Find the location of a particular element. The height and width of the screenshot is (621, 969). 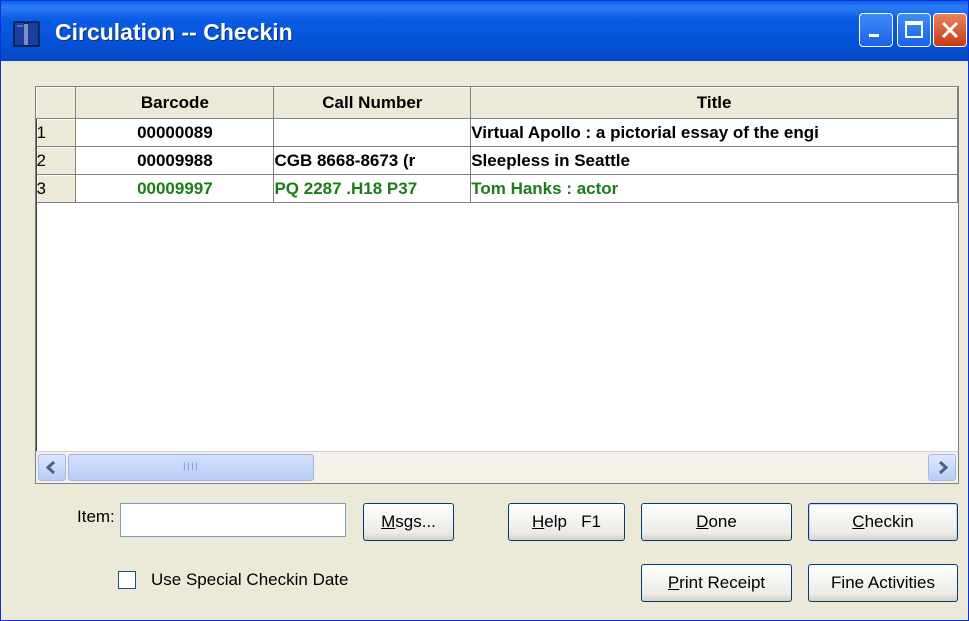

book-icon is located at coordinates (26, 34).